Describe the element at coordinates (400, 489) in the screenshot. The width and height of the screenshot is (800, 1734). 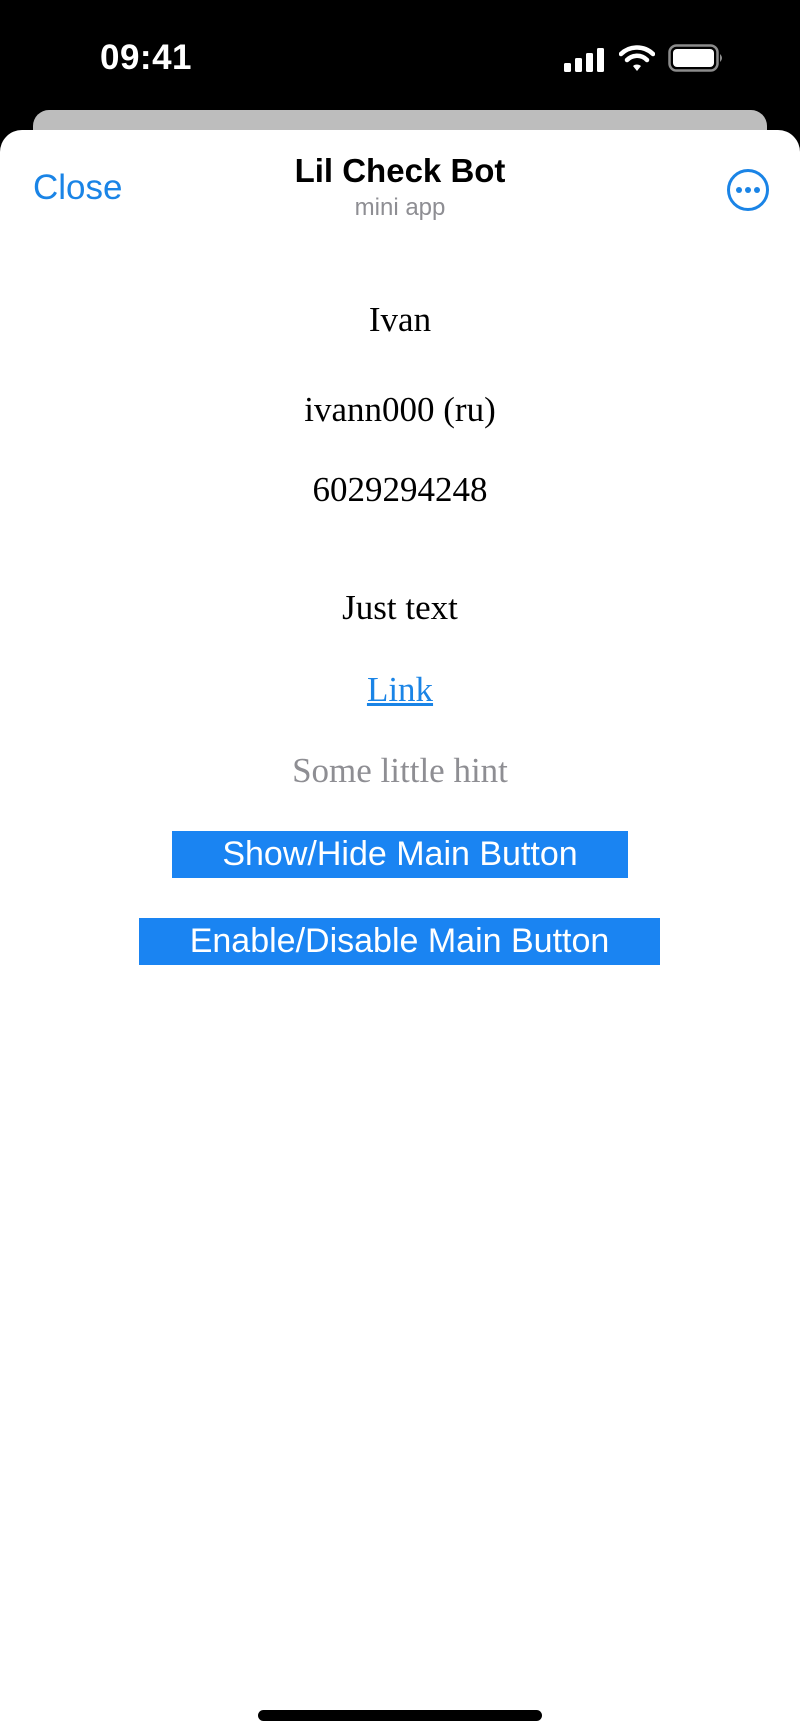
I see `user-id: 6029294248` at that location.